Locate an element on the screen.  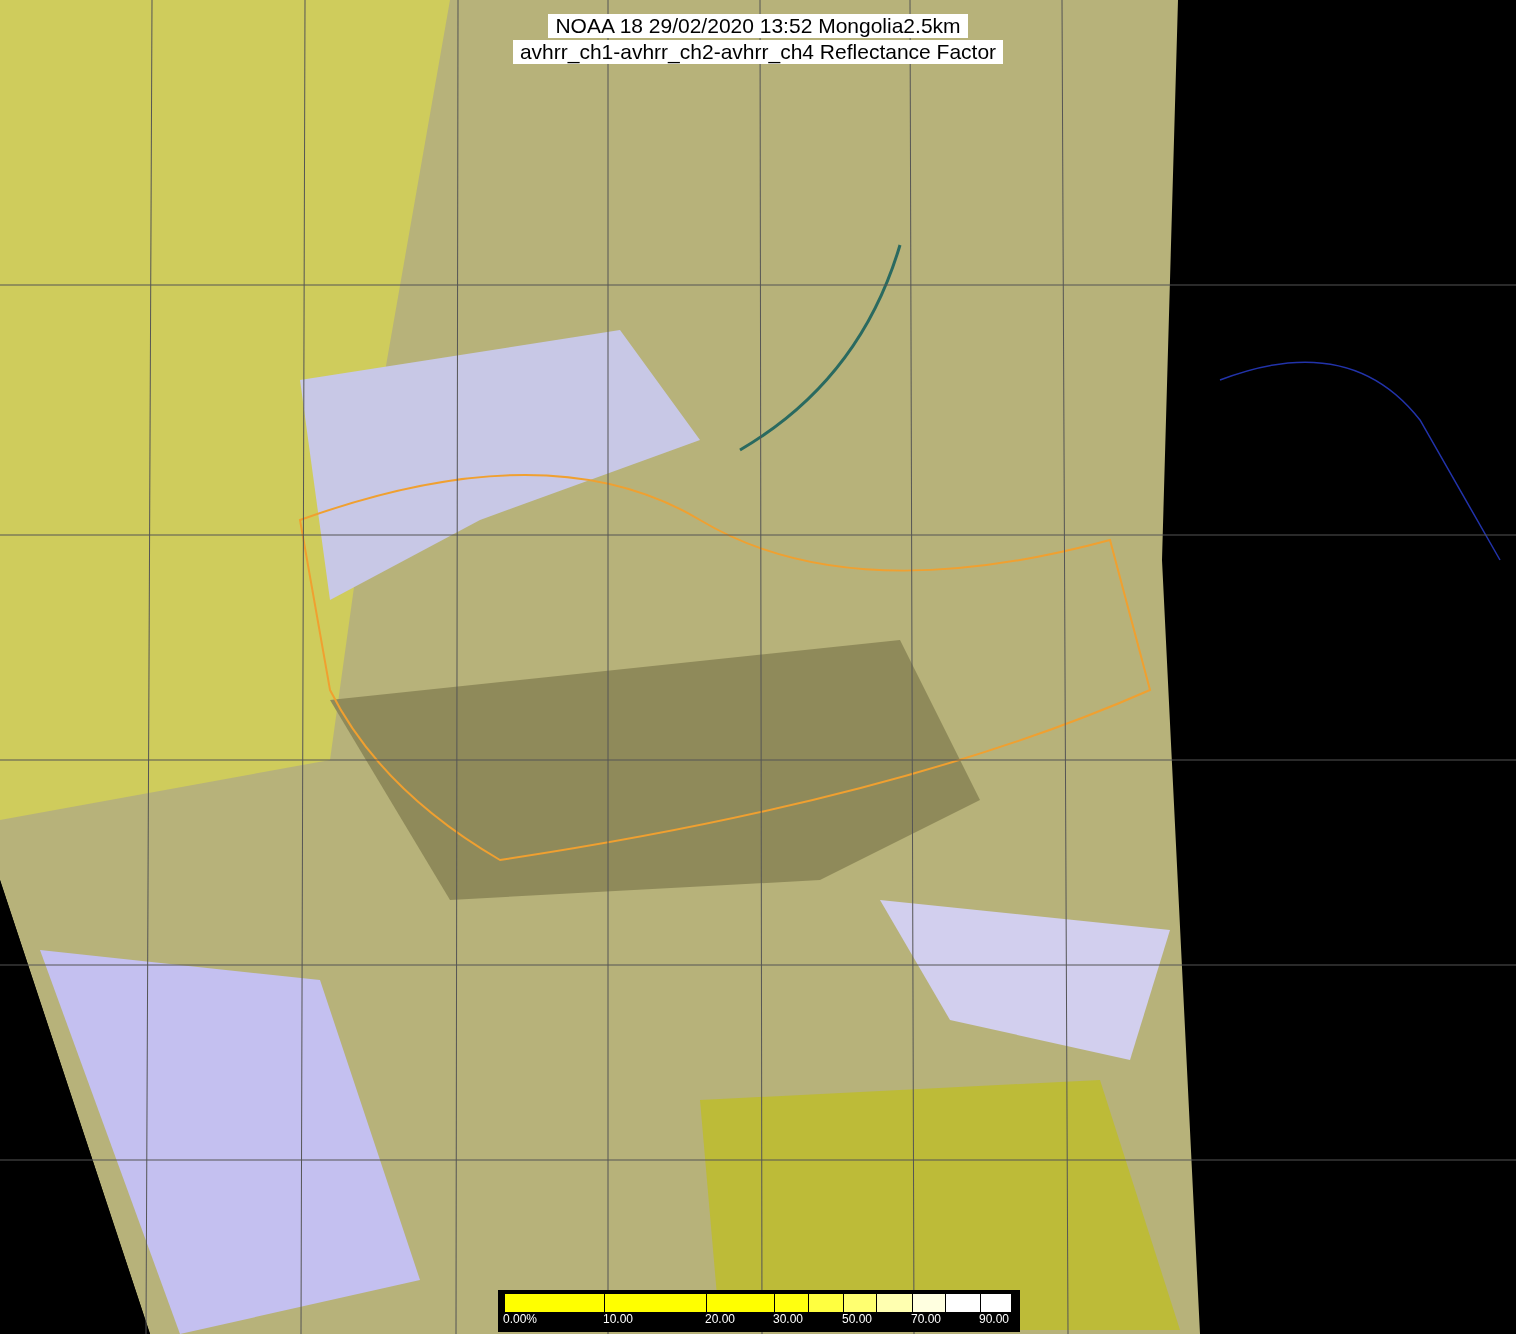
map-title: avhrr_ch1-avhrr_ch2-avhrr_ch4 Reflectance Factor is located at coordinates (758, 52).